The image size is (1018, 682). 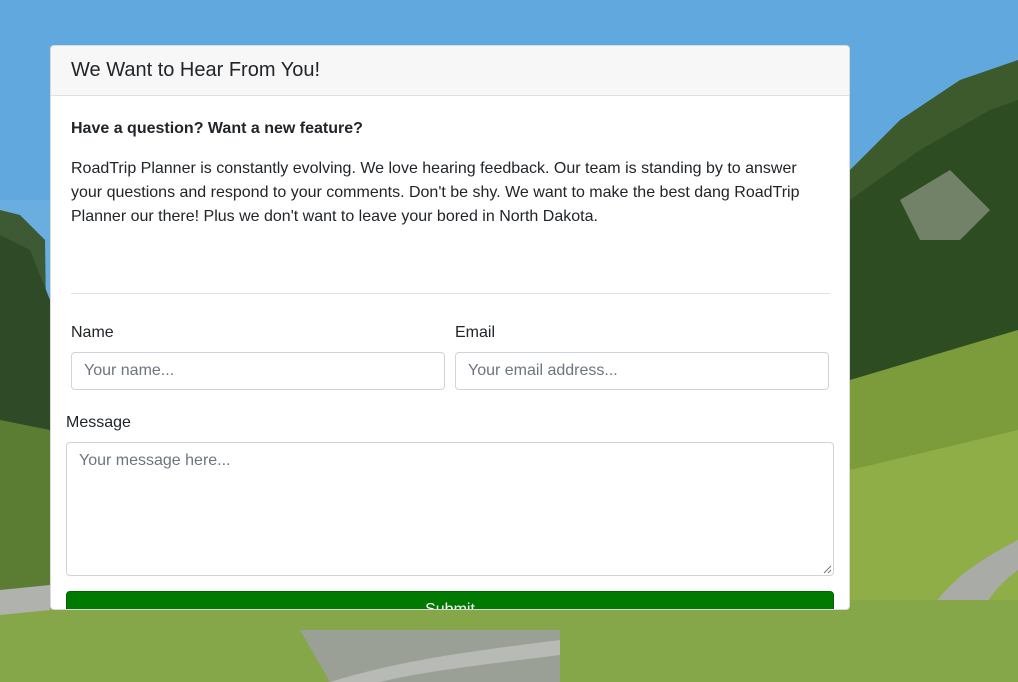 What do you see at coordinates (827, 569) in the screenshot?
I see `resize-handle-icon` at bounding box center [827, 569].